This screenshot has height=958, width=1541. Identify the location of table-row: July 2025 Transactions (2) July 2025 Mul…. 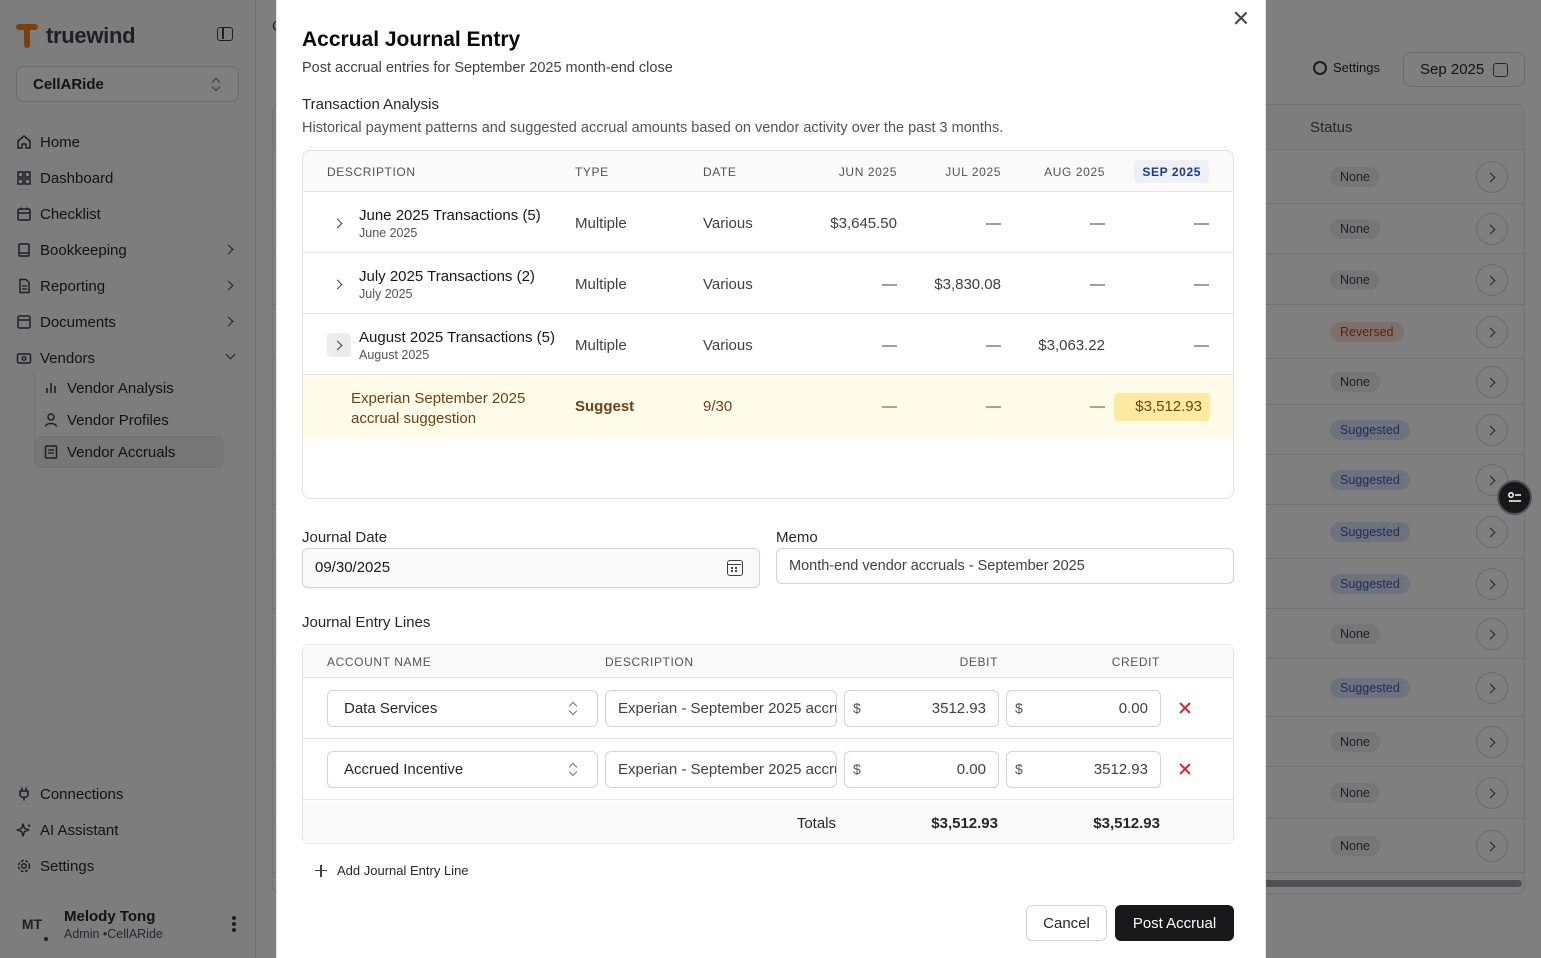
(768, 283).